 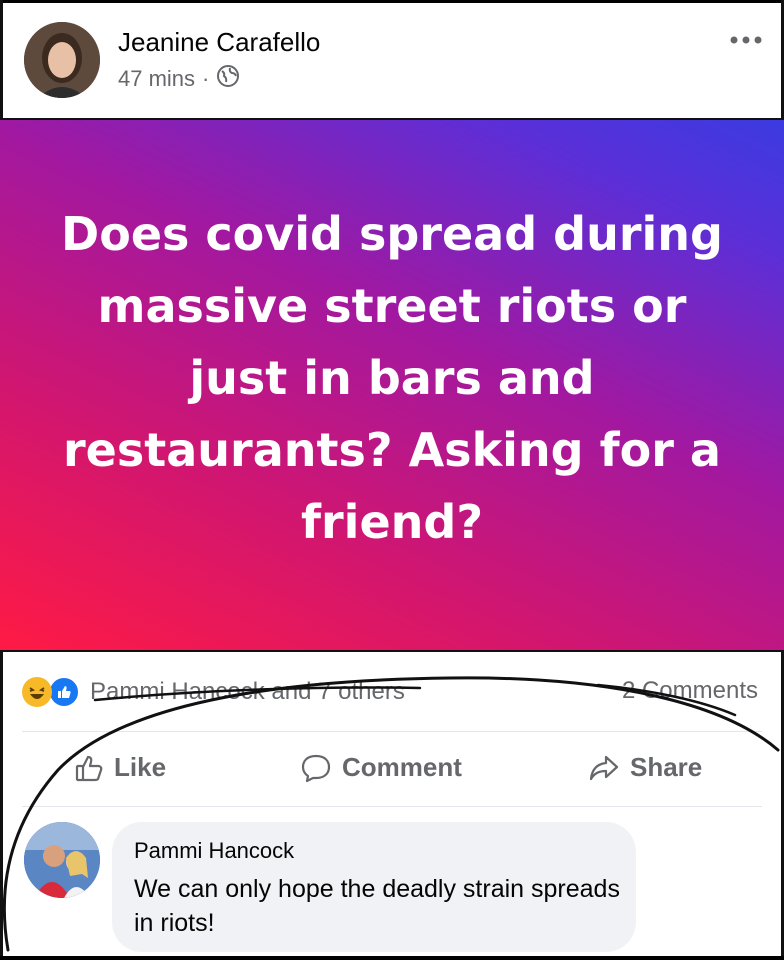 I want to click on share-button: Share, so click(x=645, y=767).